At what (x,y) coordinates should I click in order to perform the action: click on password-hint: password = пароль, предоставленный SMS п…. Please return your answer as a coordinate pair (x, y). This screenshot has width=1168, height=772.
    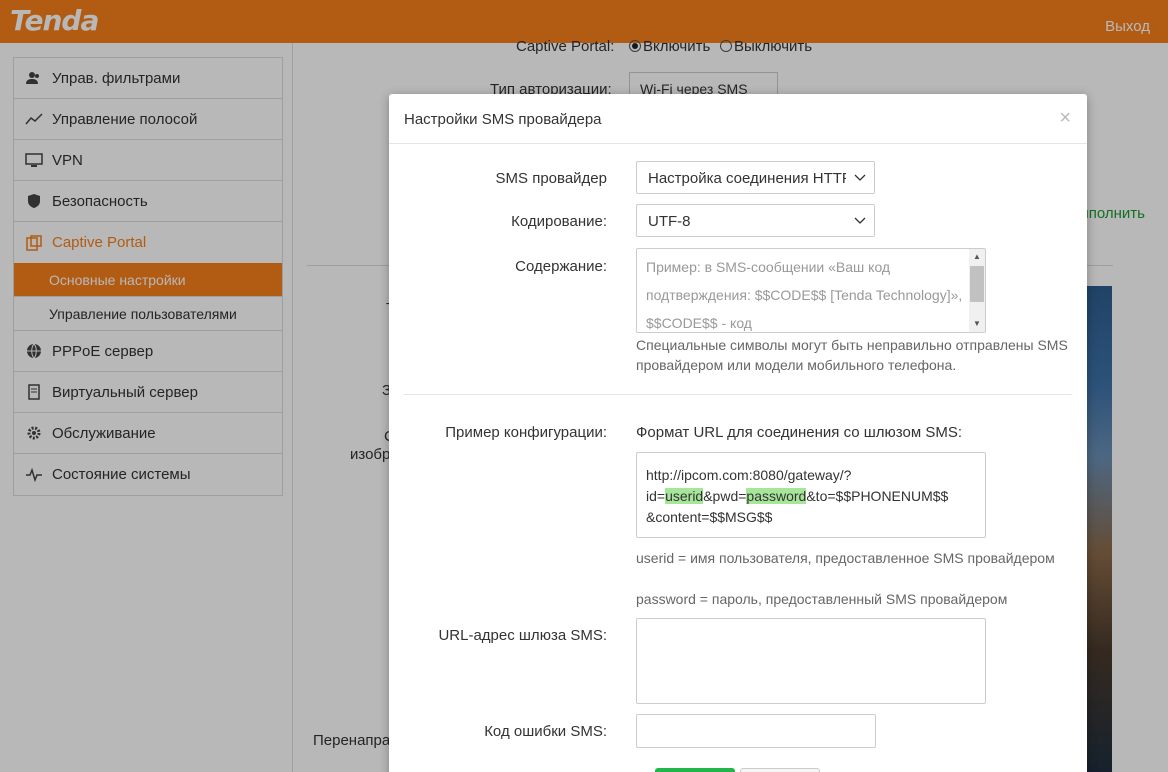
    Looking at the image, I should click on (822, 599).